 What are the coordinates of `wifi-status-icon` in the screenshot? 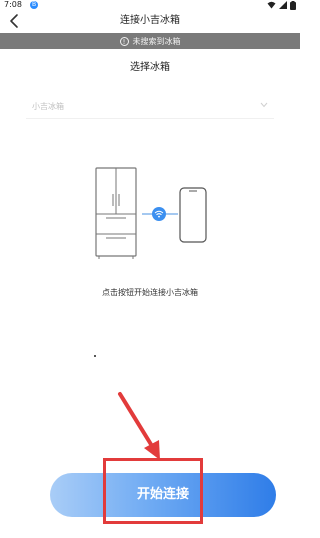 It's located at (271, 5).